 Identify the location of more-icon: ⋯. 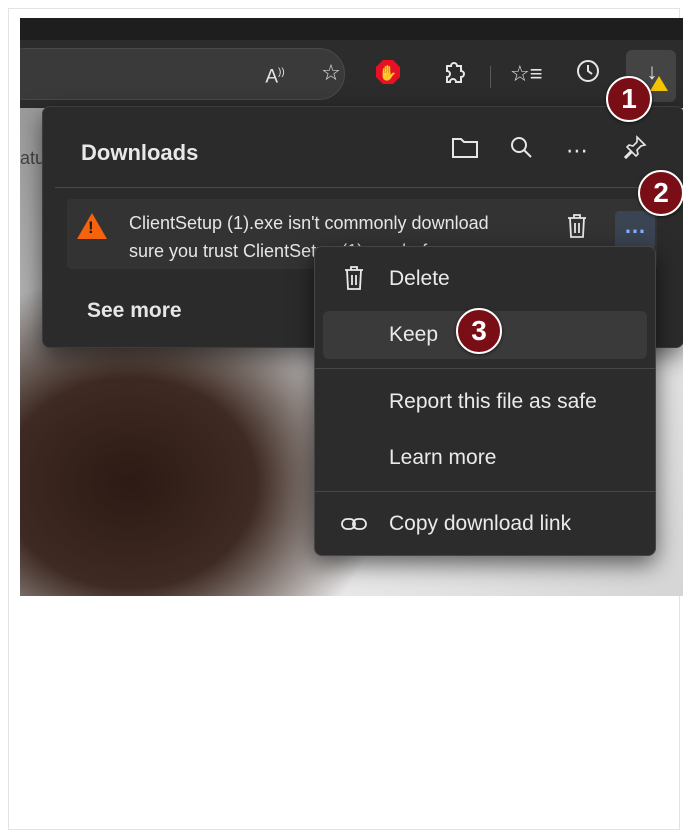
(577, 151).